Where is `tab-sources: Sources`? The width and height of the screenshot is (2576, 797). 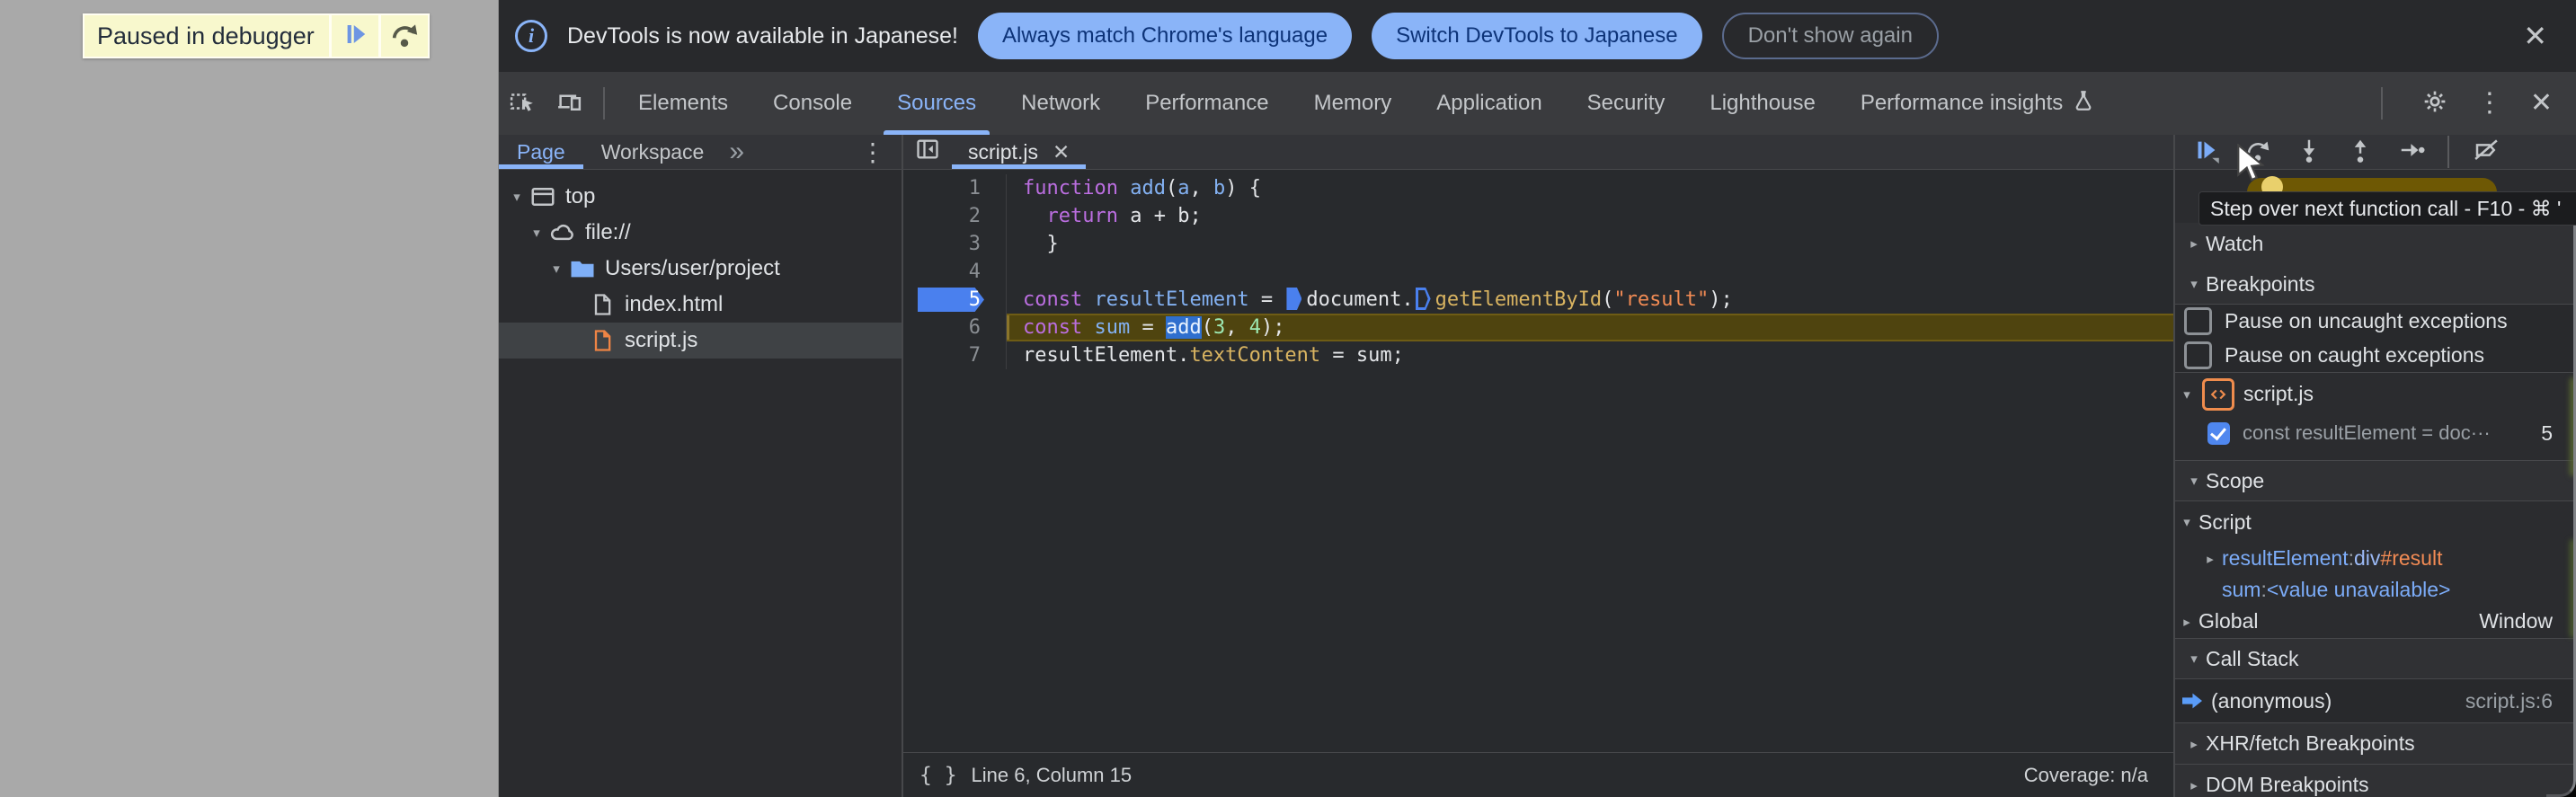 tab-sources: Sources is located at coordinates (937, 103).